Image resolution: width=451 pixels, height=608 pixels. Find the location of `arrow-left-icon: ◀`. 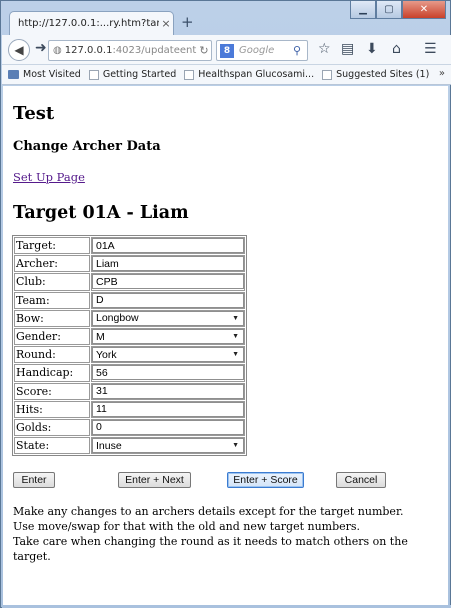

arrow-left-icon: ◀ is located at coordinates (19, 50).